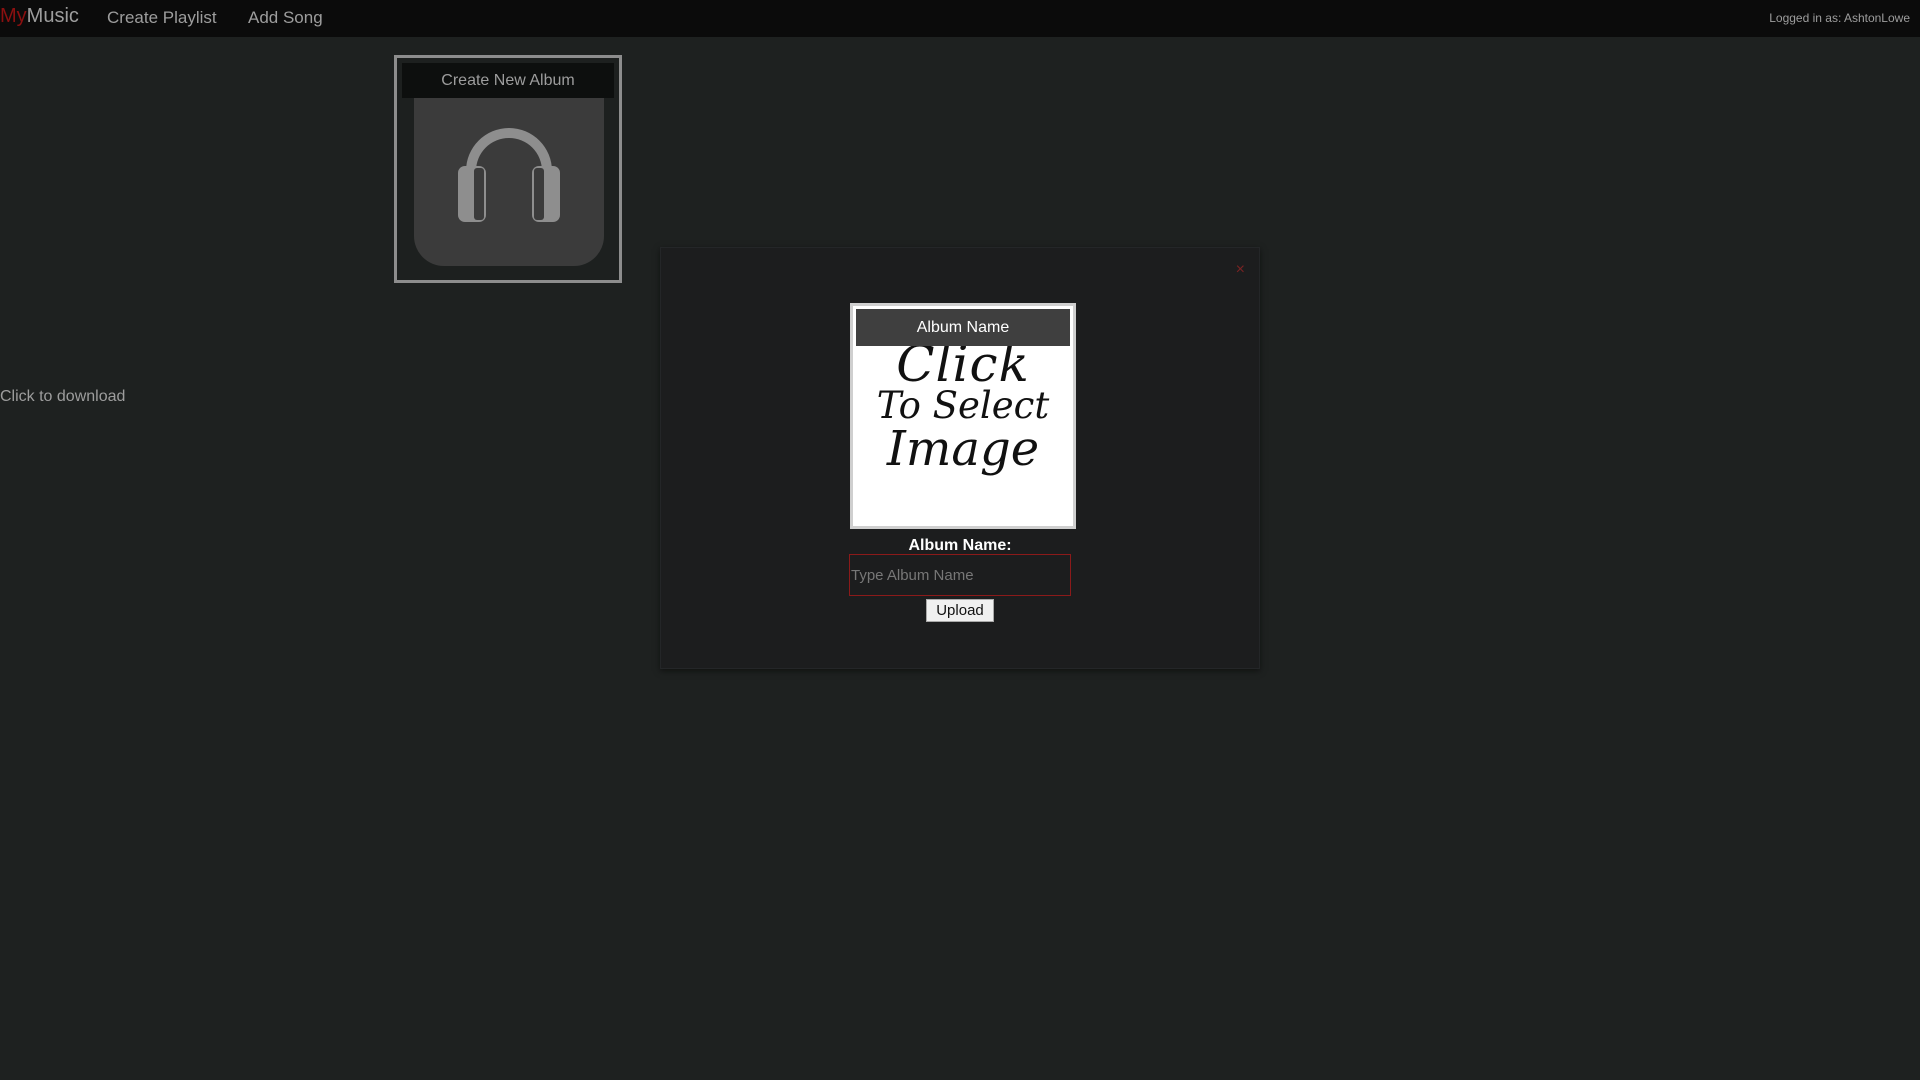 The image size is (1920, 1080). What do you see at coordinates (285, 18) in the screenshot?
I see `nav-add-song: Add Song` at bounding box center [285, 18].